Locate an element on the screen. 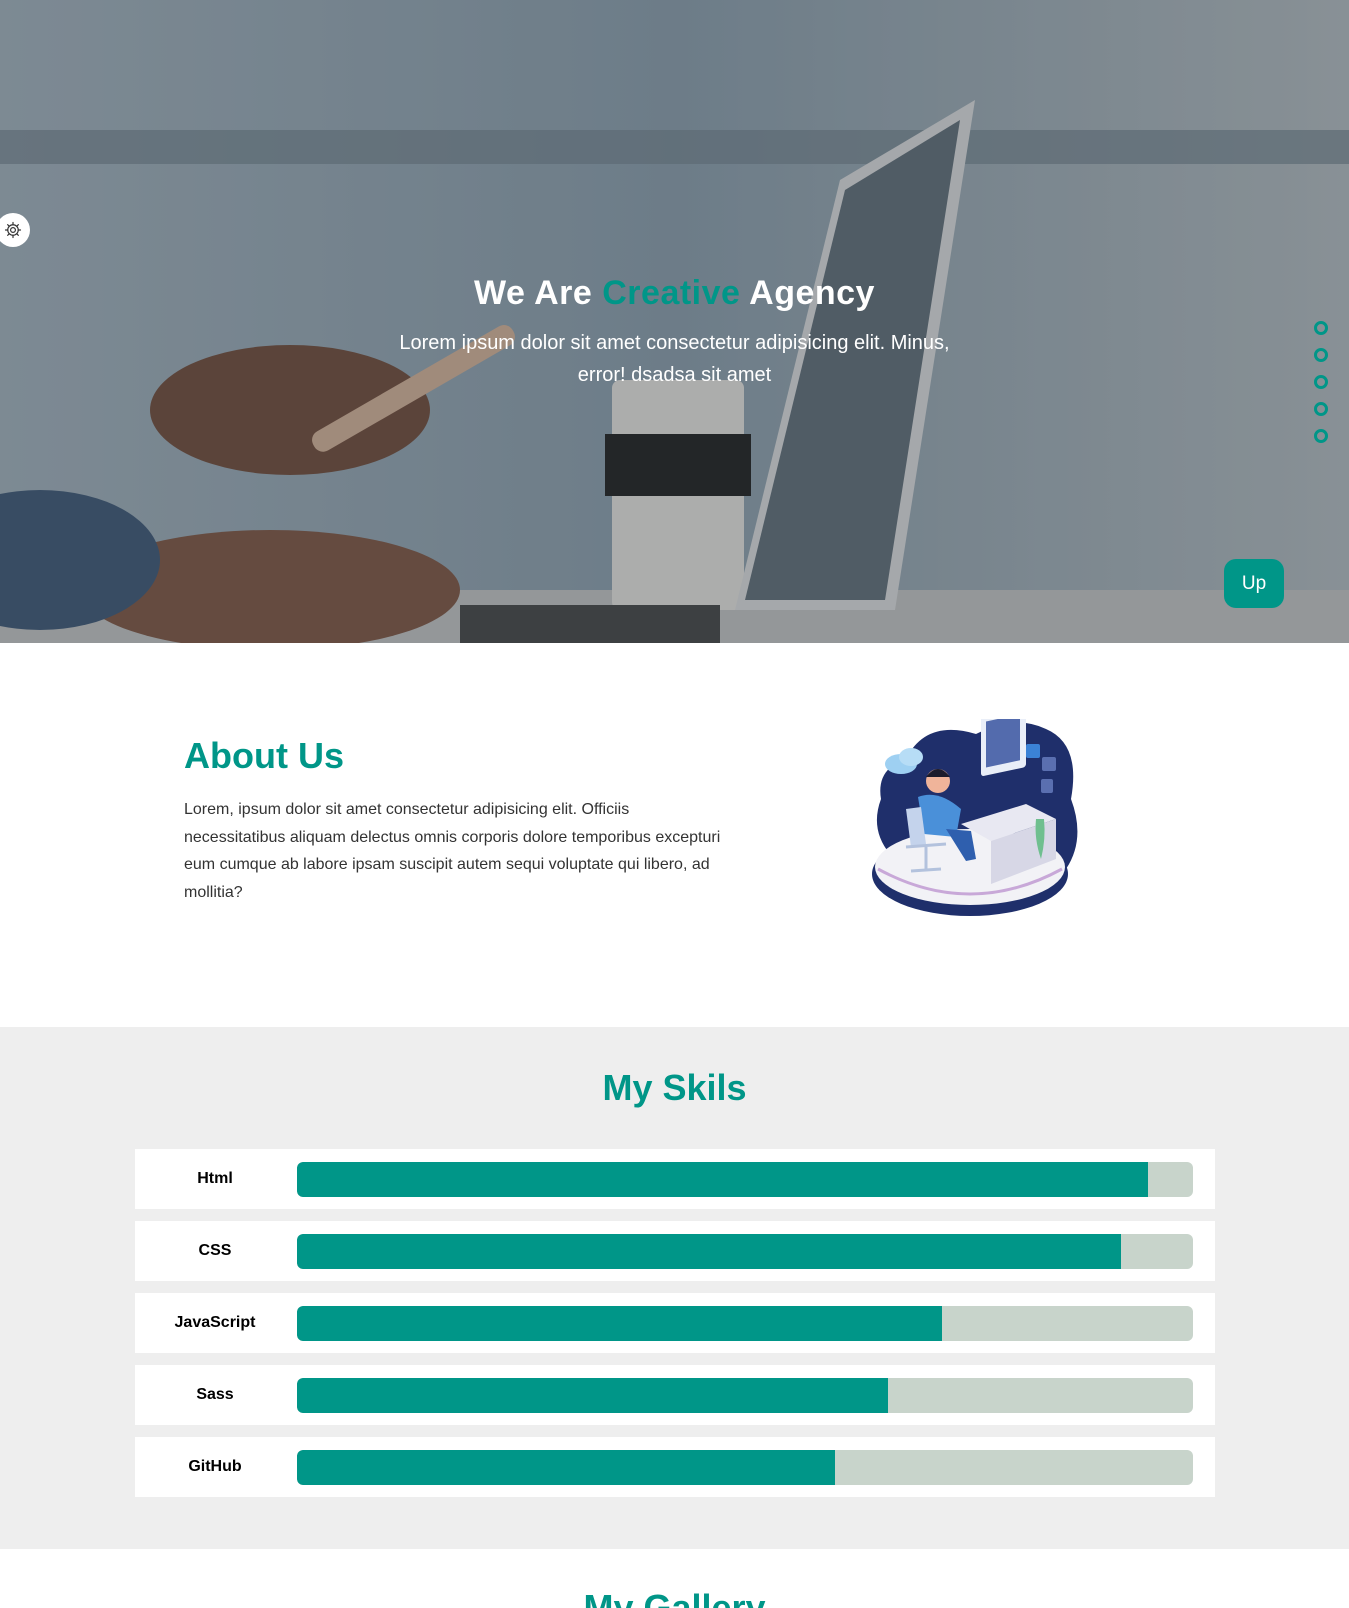 The height and width of the screenshot is (1608, 1349). skill-row: GitHub is located at coordinates (675, 1467).